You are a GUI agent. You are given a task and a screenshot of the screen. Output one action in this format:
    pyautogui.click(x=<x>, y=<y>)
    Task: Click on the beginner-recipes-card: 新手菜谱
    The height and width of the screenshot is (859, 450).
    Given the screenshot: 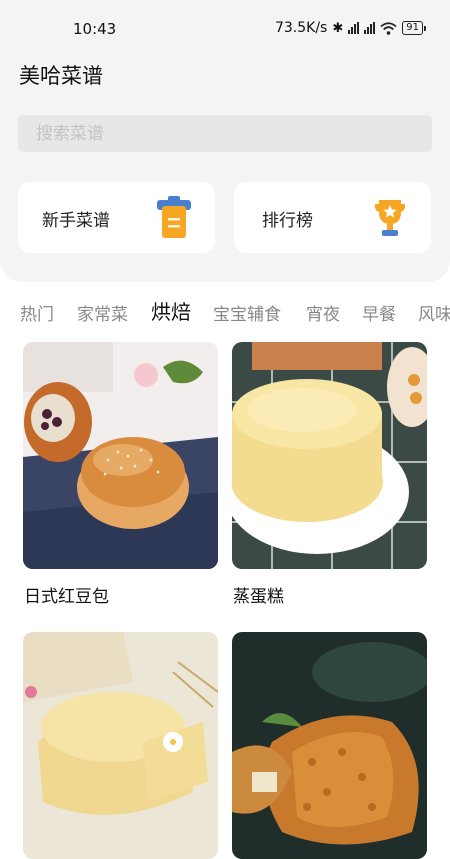 What is the action you would take?
    pyautogui.click(x=116, y=217)
    